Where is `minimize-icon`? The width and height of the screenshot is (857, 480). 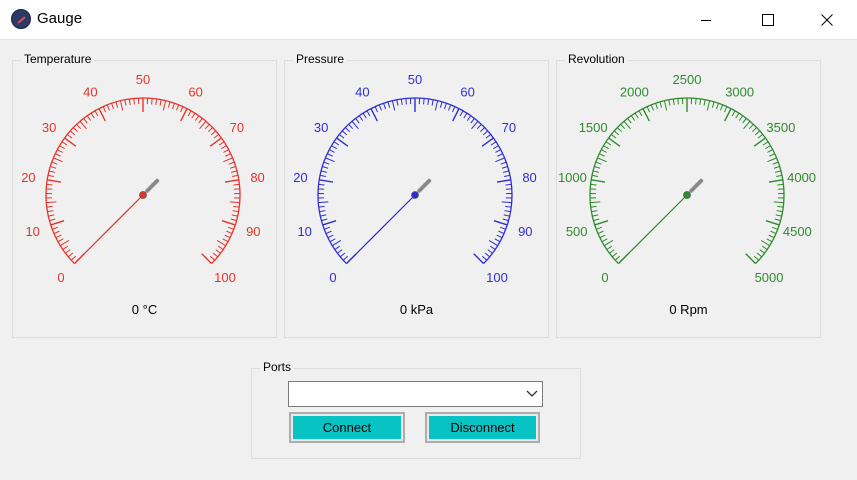
minimize-icon is located at coordinates (706, 20).